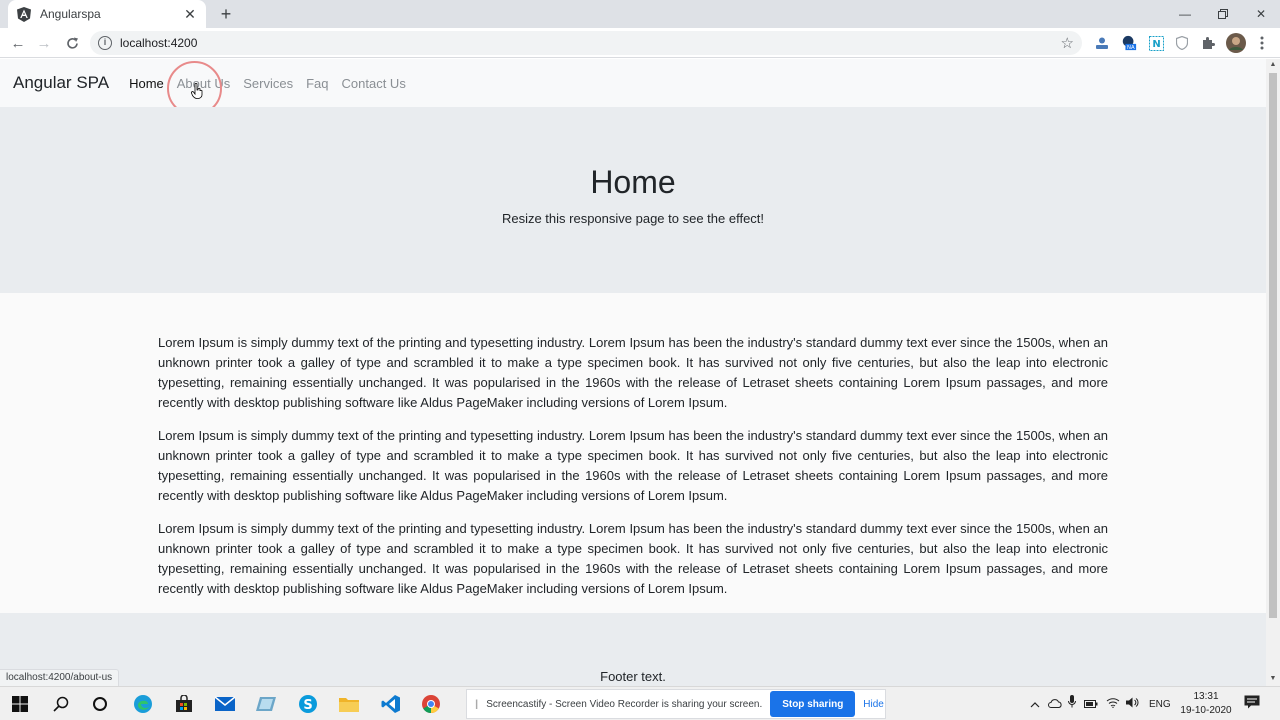 The height and width of the screenshot is (720, 1280). I want to click on extension-na-icon: NA, so click(1129, 43).